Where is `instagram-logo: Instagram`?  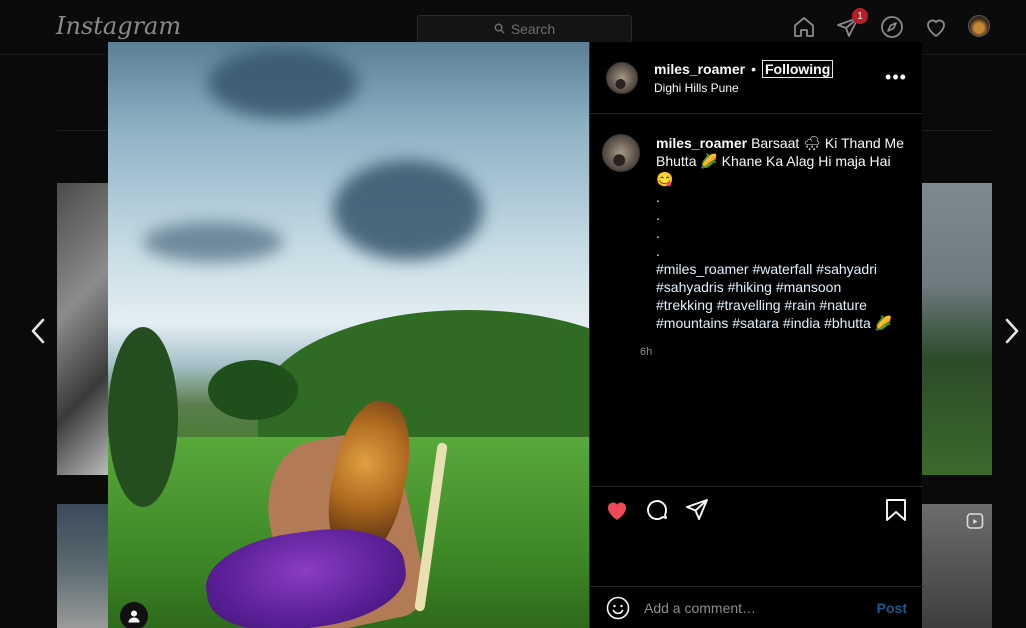 instagram-logo: Instagram is located at coordinates (118, 26).